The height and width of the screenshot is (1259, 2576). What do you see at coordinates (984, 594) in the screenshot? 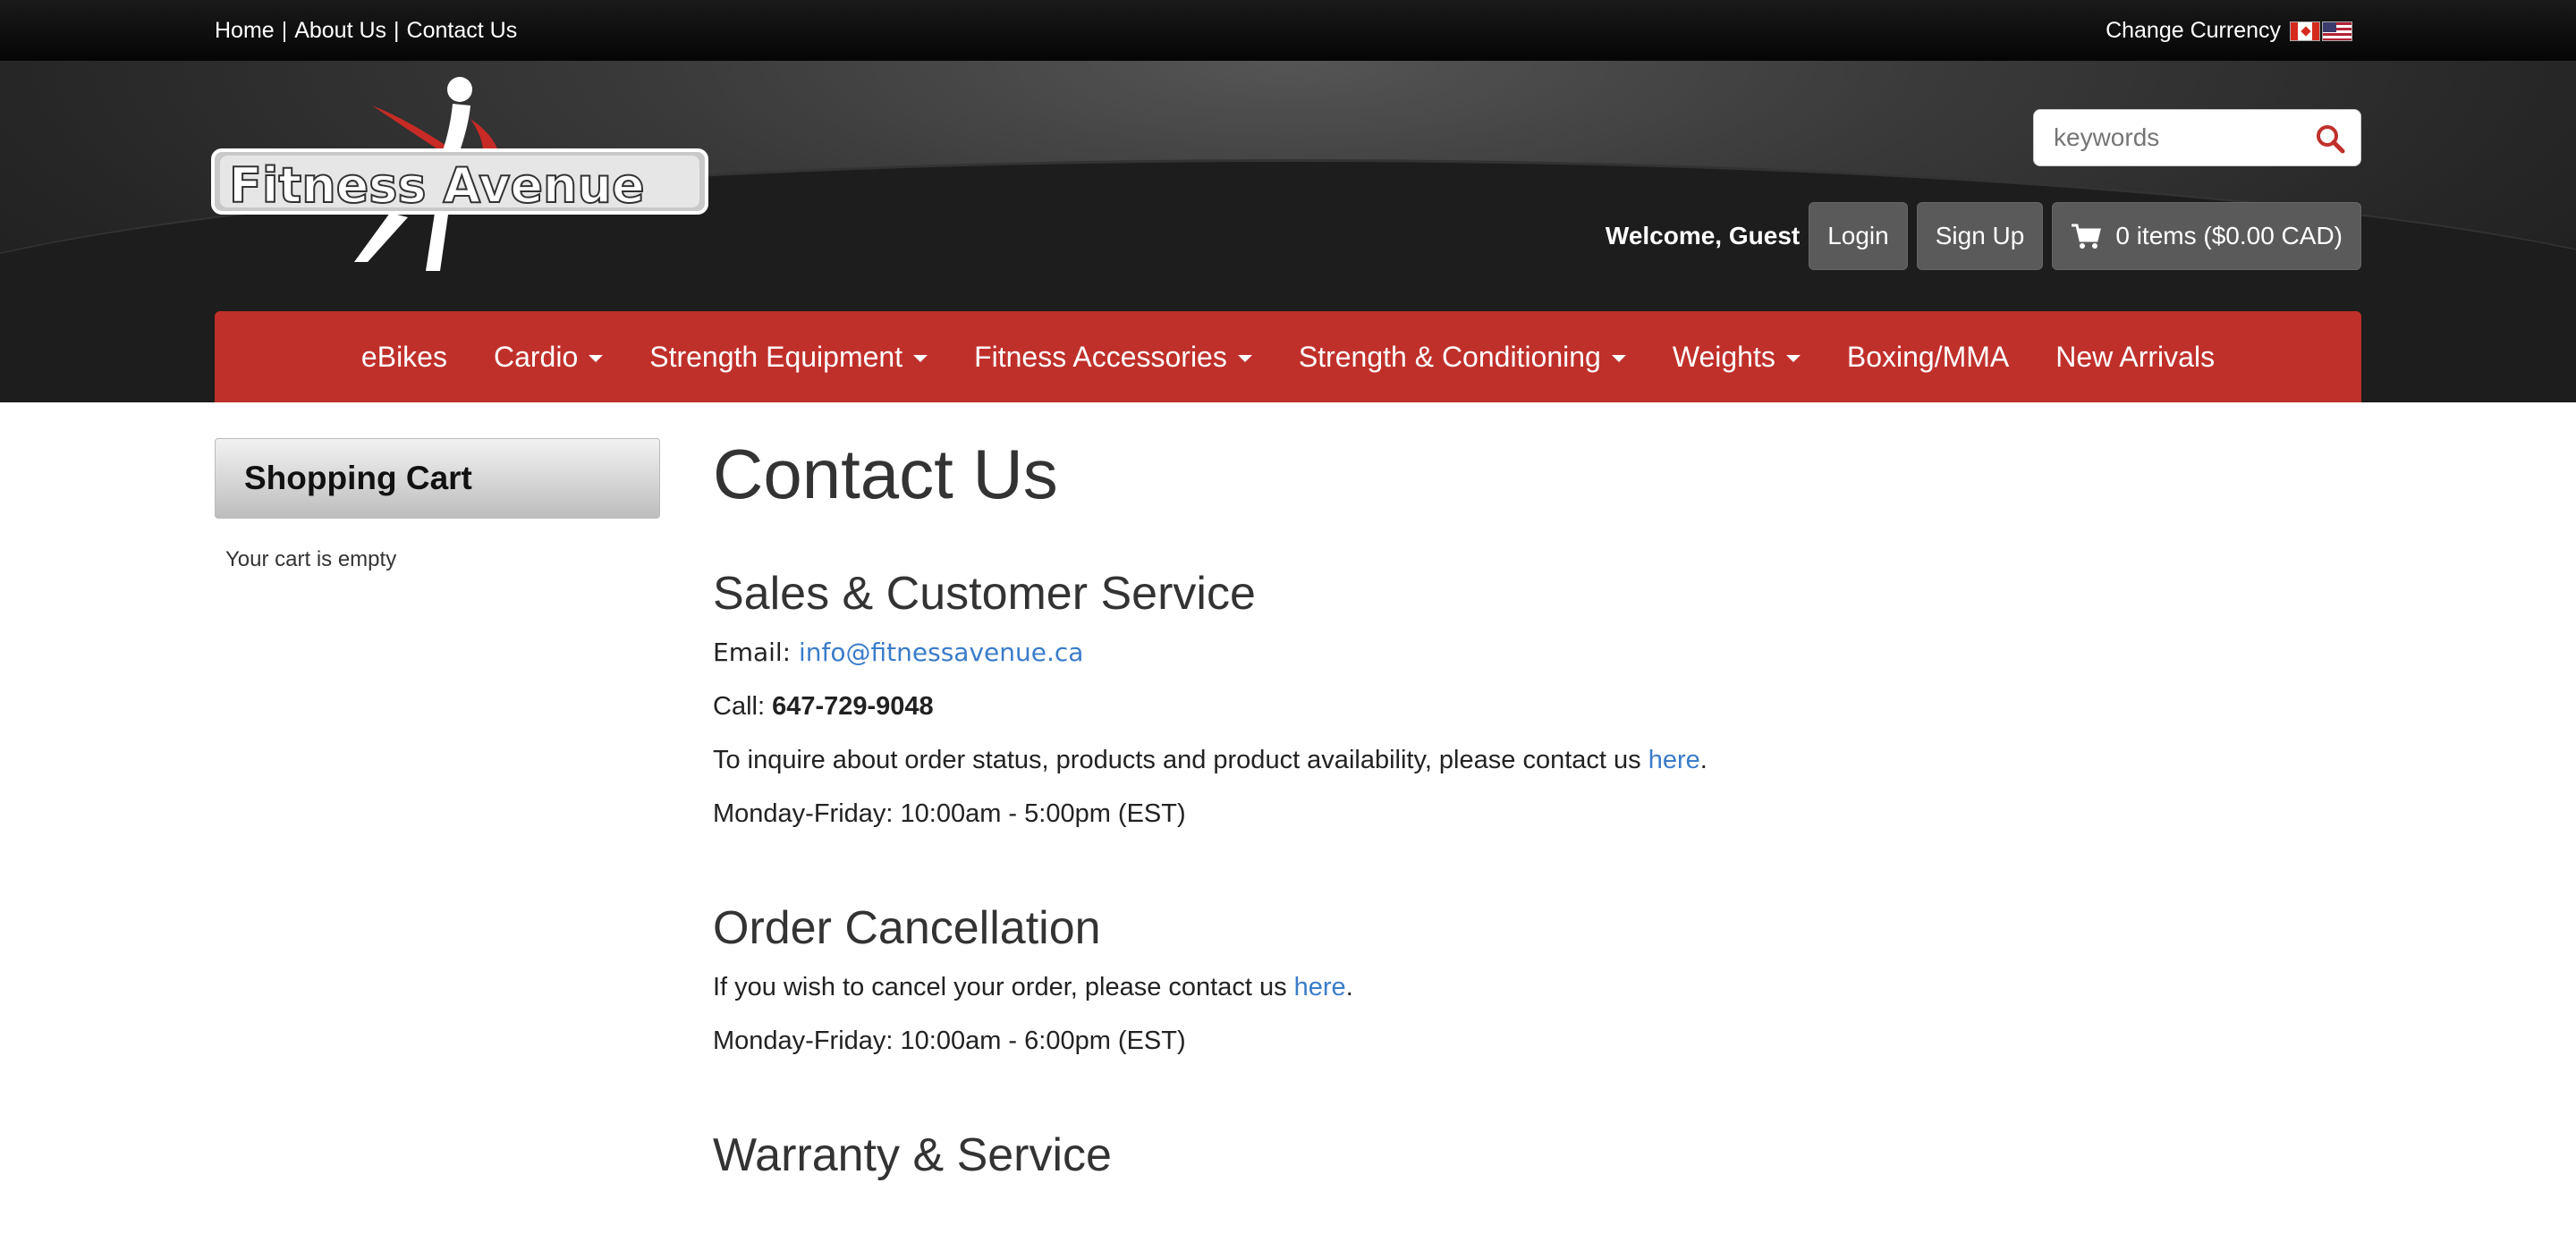
I see `sales-heading: Sales & Customer Service` at bounding box center [984, 594].